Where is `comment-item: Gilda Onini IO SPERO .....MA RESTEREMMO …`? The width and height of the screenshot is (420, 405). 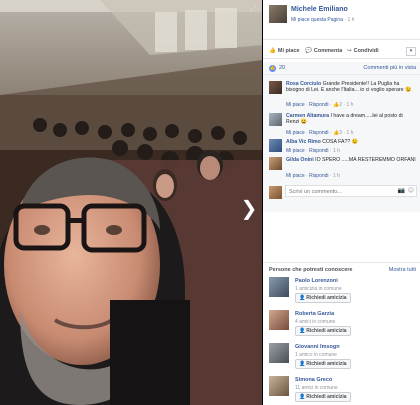
comment-item: Gilda Onini IO SPERO .....MA RESTEREMMO … is located at coordinates (343, 170).